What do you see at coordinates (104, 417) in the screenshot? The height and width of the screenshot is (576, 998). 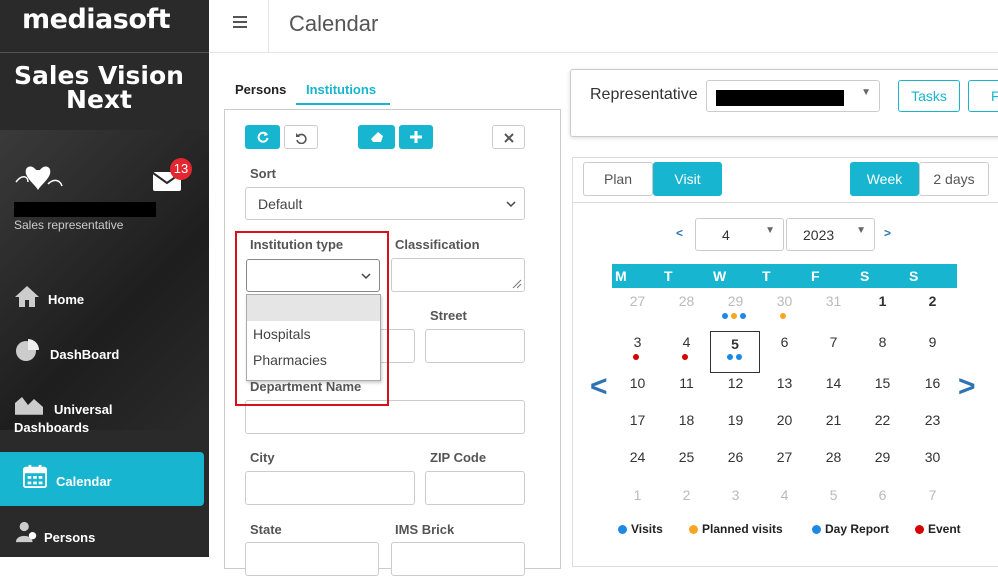 I see `nav-item-universal-dashboards: Universal Dashboards` at bounding box center [104, 417].